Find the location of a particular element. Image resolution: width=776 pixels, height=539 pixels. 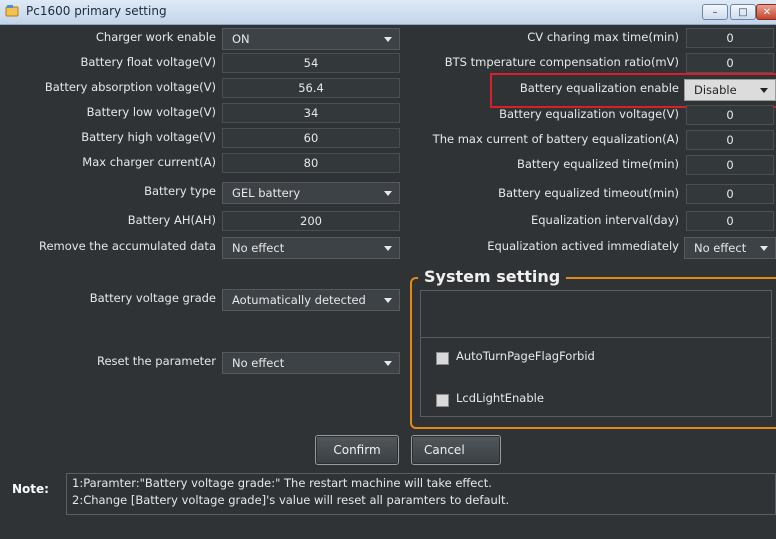

label-bts-temperature-compensation: BTS tmperature compensation ratio(mV) is located at coordinates (561, 62).